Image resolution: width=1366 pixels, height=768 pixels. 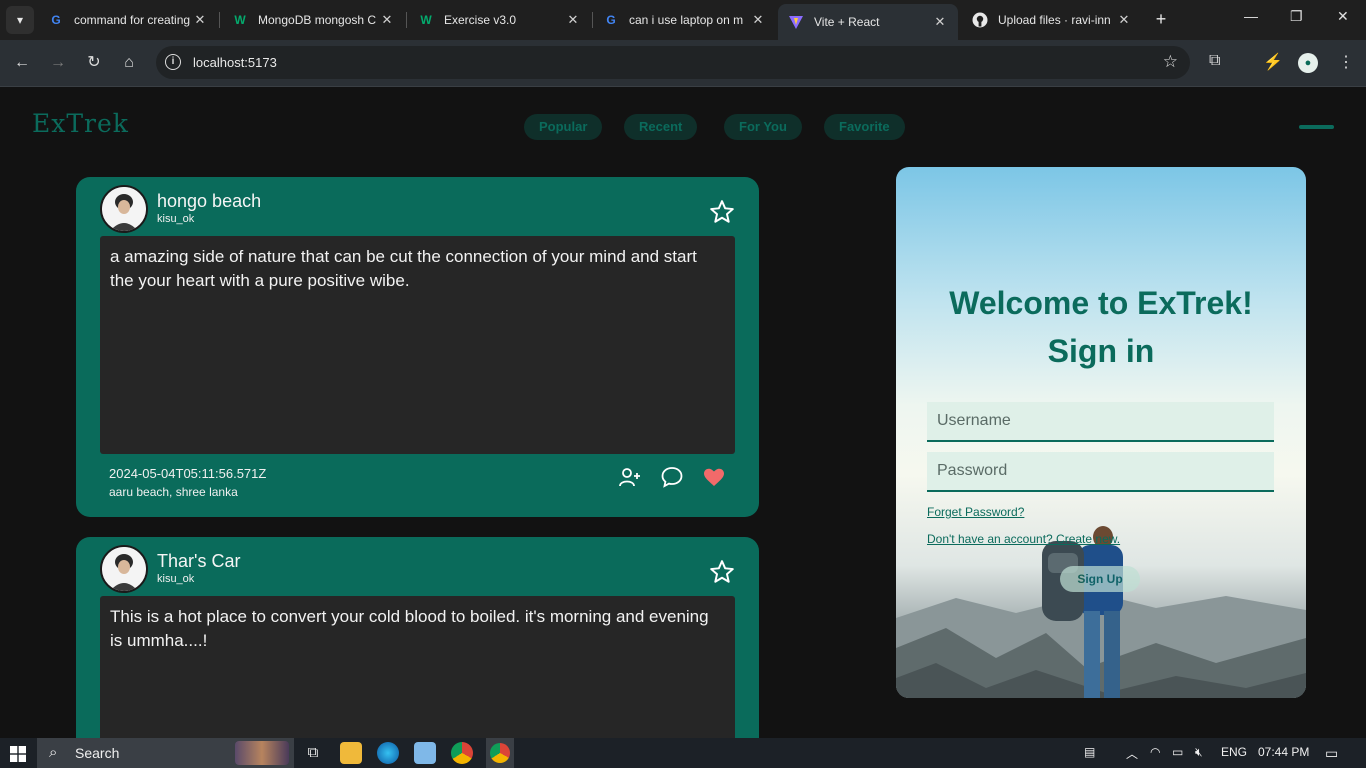 I want to click on create-account-link: Don't have an account? Create new., so click(x=1023, y=539).